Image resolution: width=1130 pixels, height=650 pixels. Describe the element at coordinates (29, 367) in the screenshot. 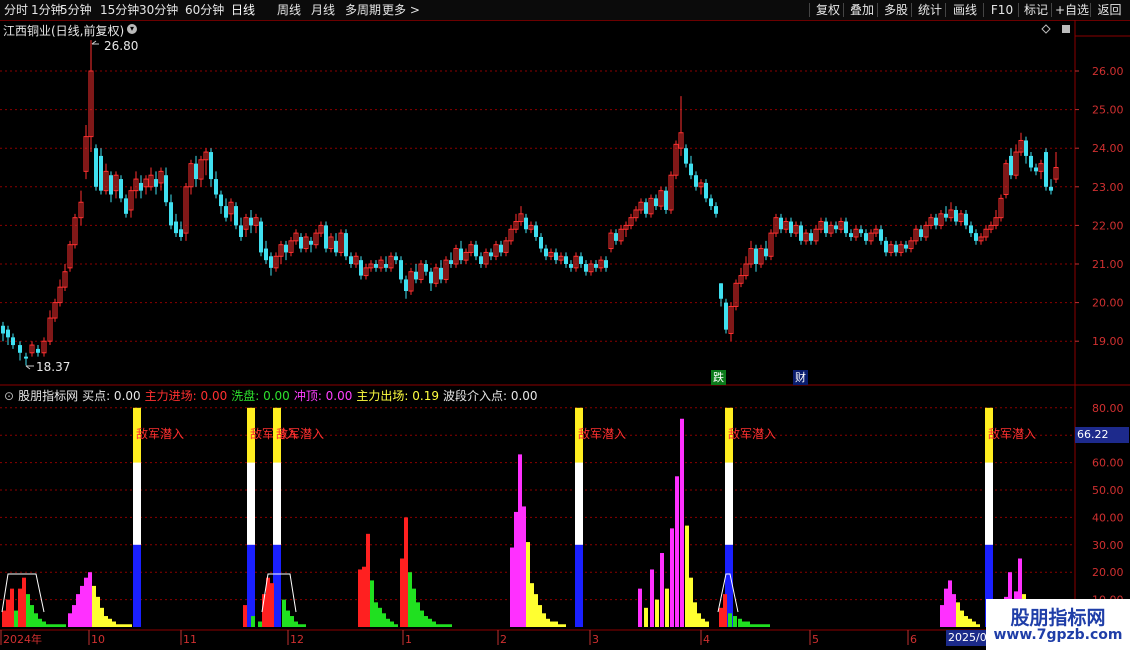

I see `low-marker` at that location.